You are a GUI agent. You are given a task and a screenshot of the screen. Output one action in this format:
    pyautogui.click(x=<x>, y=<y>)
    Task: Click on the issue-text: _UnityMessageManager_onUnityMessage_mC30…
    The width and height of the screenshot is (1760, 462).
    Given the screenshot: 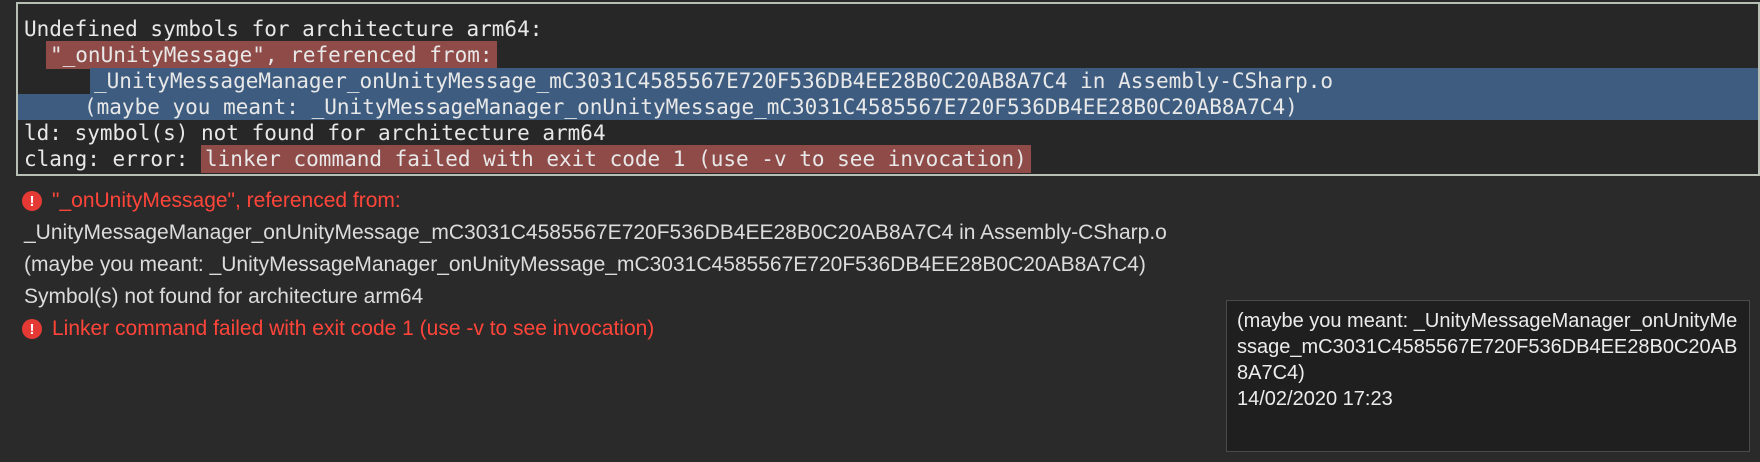 What is the action you would take?
    pyautogui.click(x=595, y=232)
    